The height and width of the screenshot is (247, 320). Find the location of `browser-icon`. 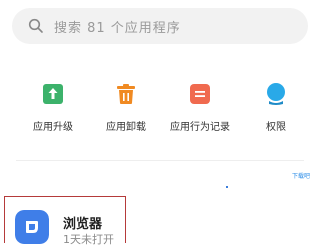

browser-icon is located at coordinates (32, 227).